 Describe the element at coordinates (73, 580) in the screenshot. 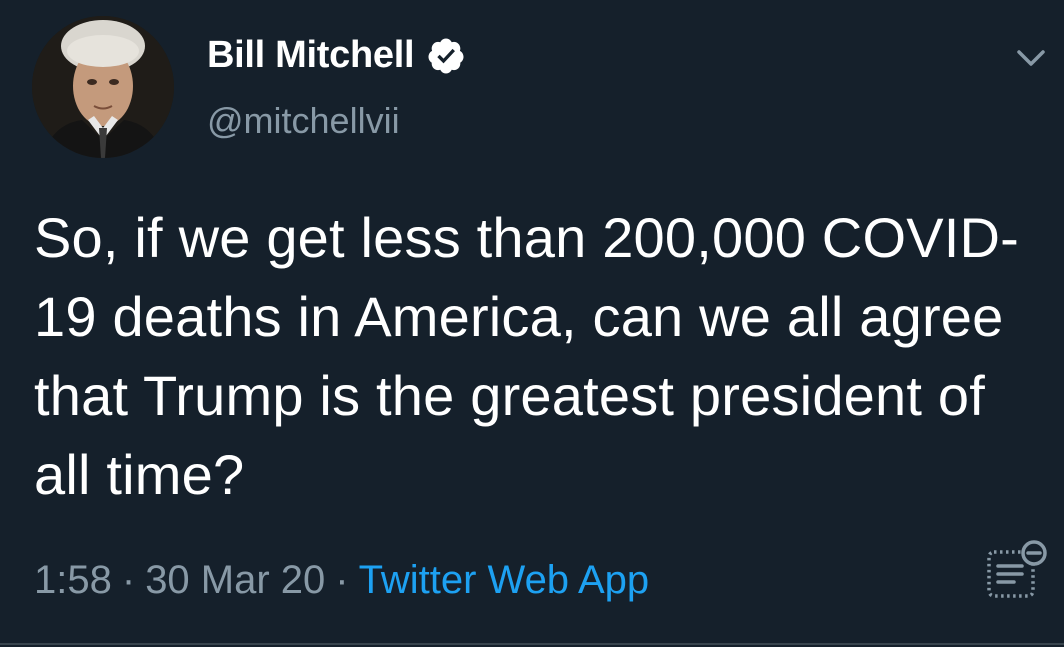

I see `tweet-time: 1:58` at that location.